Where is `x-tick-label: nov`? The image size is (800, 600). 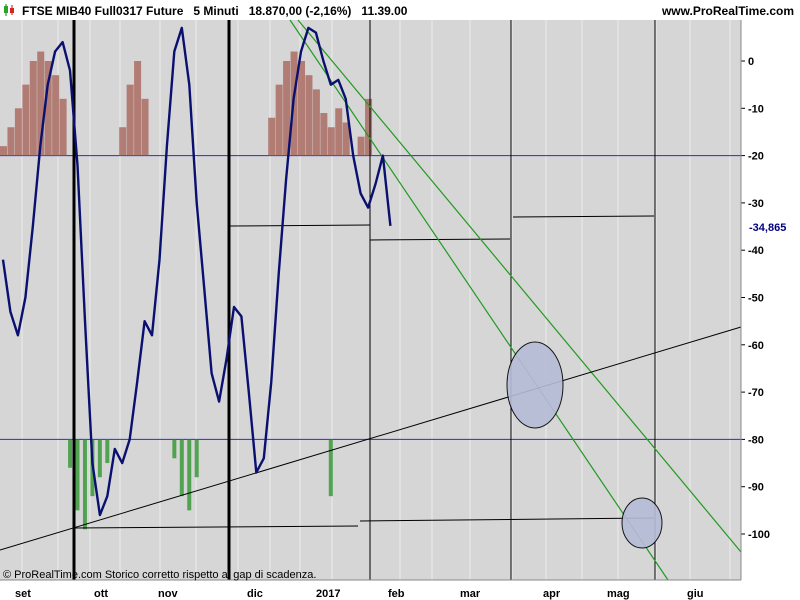 x-tick-label: nov is located at coordinates (168, 594).